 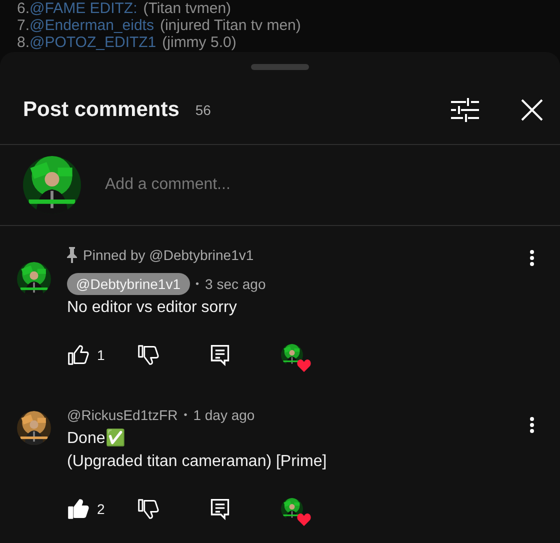 I want to click on list-number: 7., so click(x=23, y=25).